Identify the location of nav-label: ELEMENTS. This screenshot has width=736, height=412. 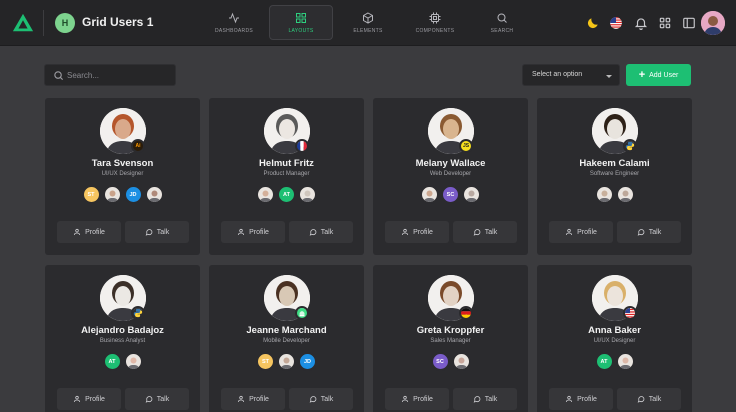
(368, 30).